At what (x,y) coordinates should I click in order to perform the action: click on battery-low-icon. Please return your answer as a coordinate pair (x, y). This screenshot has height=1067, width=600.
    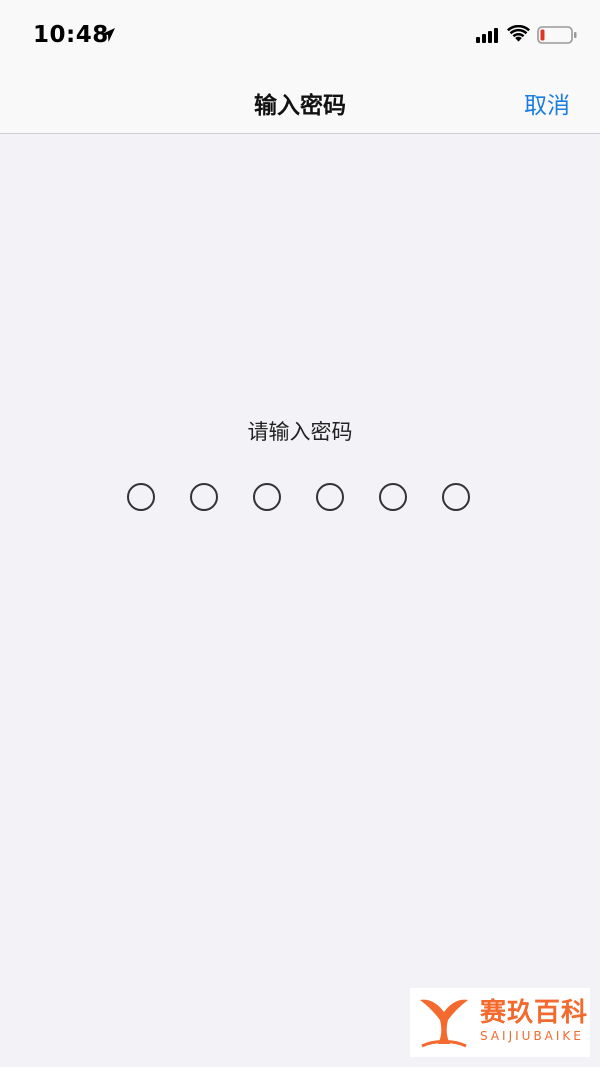
    Looking at the image, I should click on (557, 35).